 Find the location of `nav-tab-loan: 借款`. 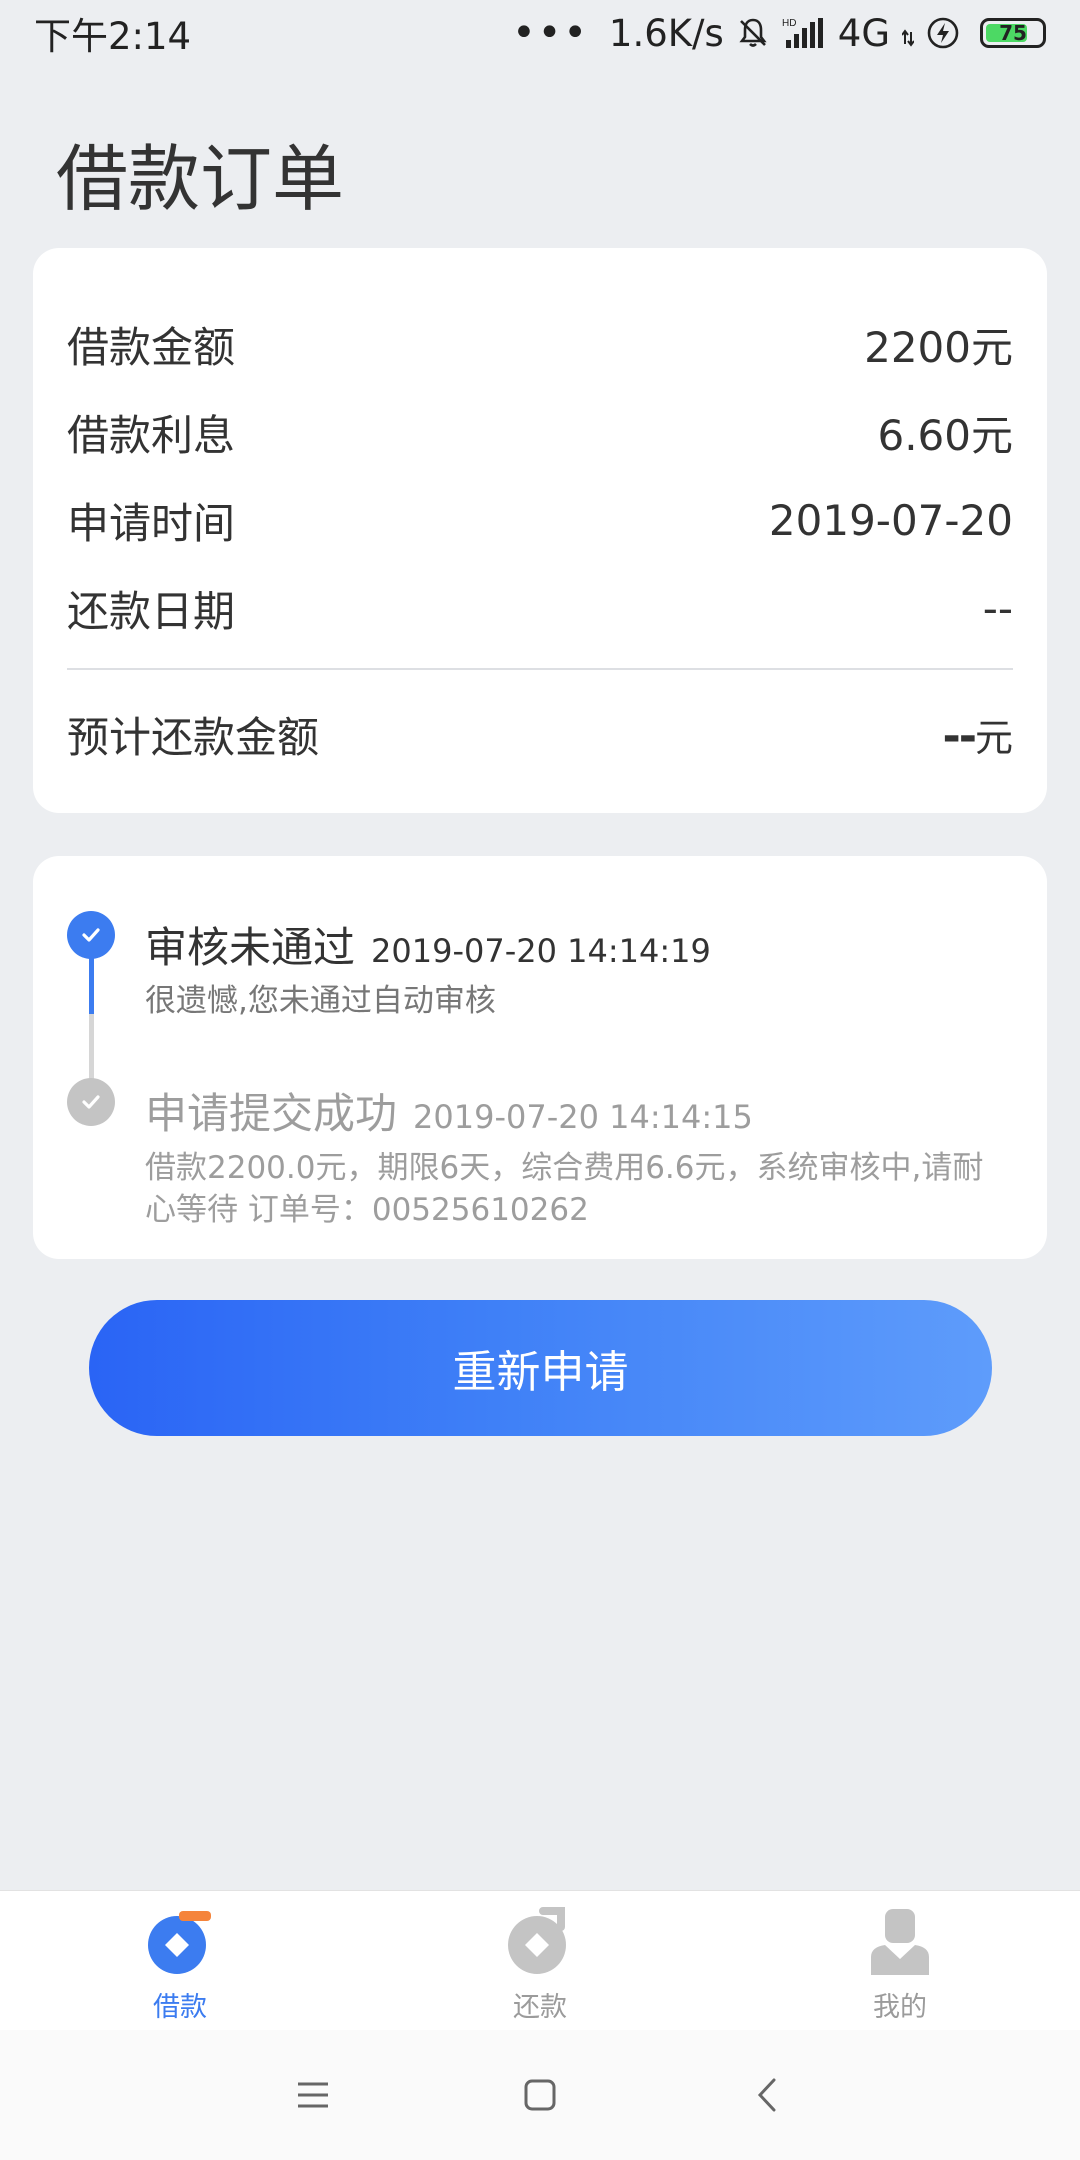

nav-tab-loan: 借款 is located at coordinates (180, 1960).